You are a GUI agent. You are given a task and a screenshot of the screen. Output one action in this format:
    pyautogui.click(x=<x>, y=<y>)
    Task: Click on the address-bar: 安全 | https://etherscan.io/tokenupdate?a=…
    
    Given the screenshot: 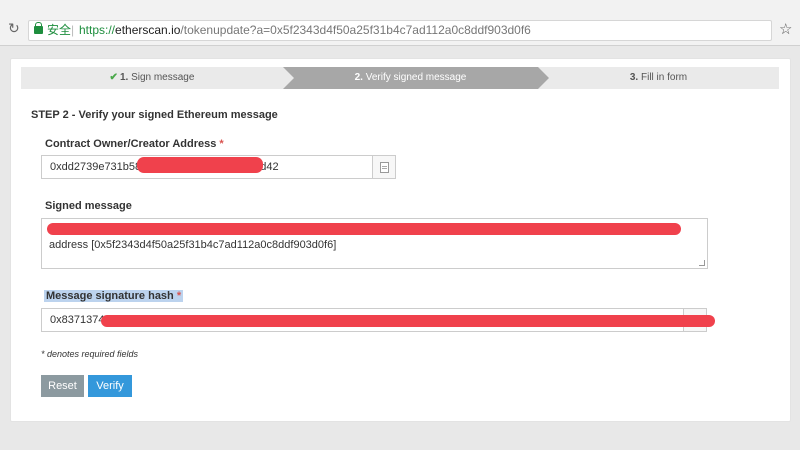 What is the action you would take?
    pyautogui.click(x=400, y=30)
    